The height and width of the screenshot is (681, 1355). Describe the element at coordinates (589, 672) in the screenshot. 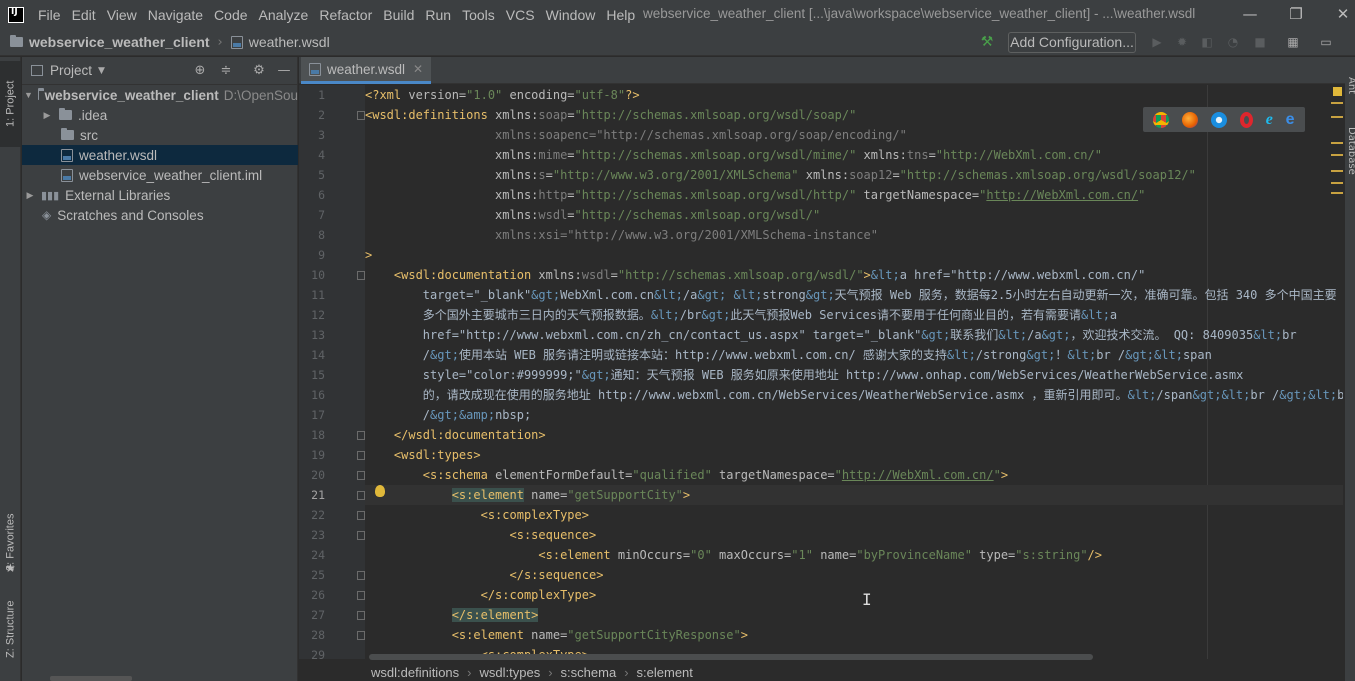

I see `breadcrumb-s-schema: s:schema` at that location.